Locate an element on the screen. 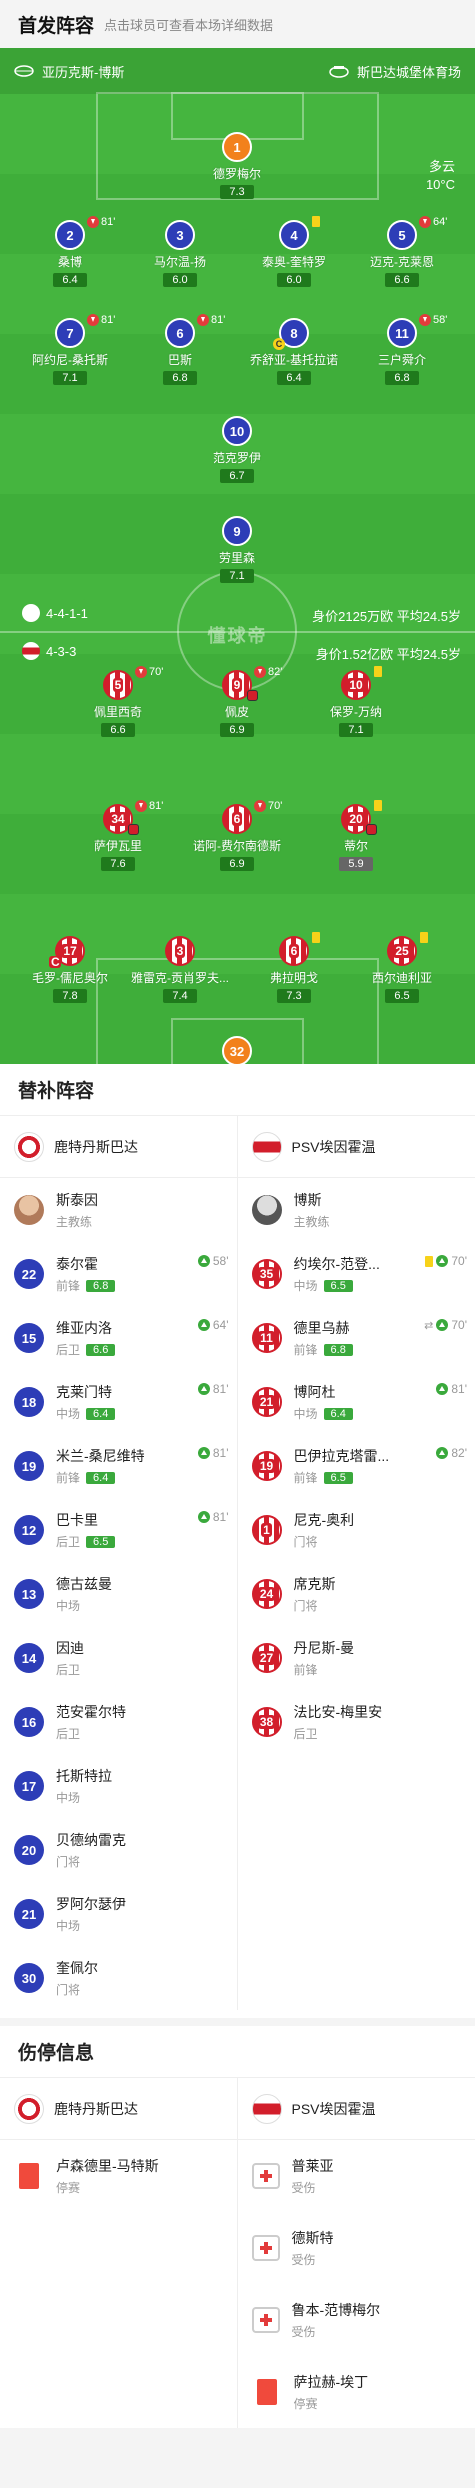  injury-row: 卢森德里-马特斯停赛 is located at coordinates (118, 2176).